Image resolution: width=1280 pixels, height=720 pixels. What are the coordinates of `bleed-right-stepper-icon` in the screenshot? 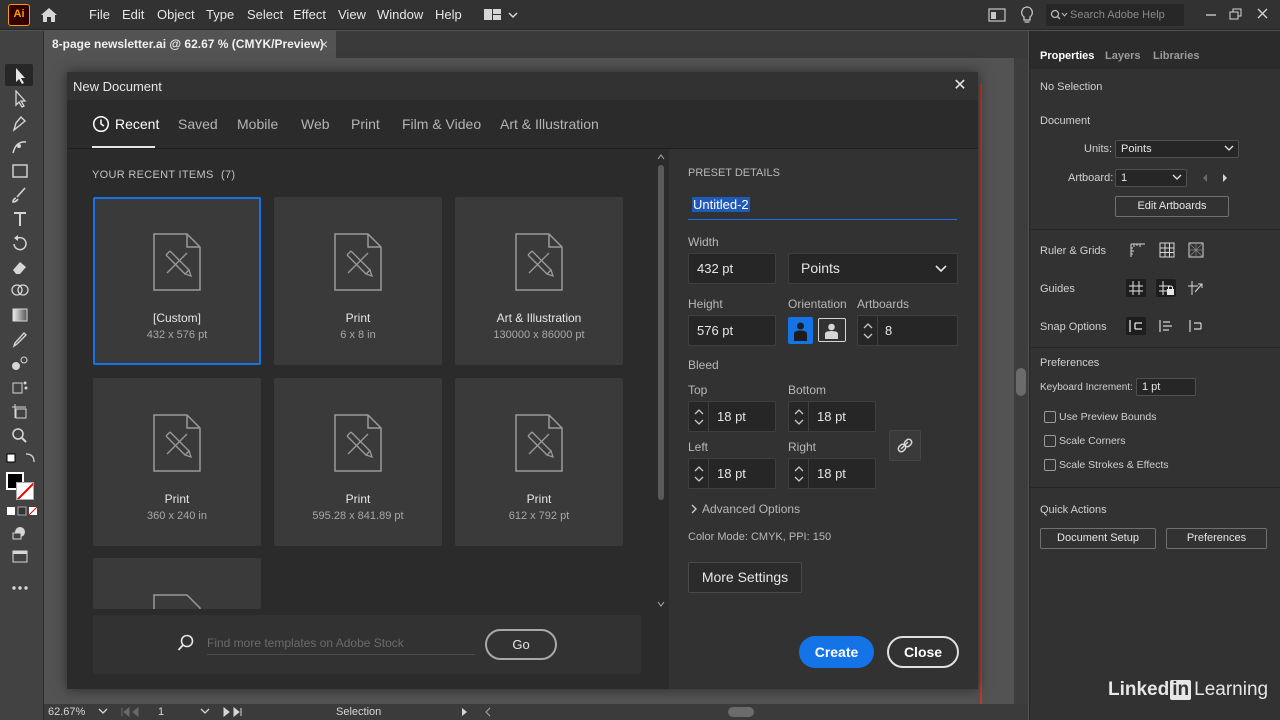 It's located at (799, 474).